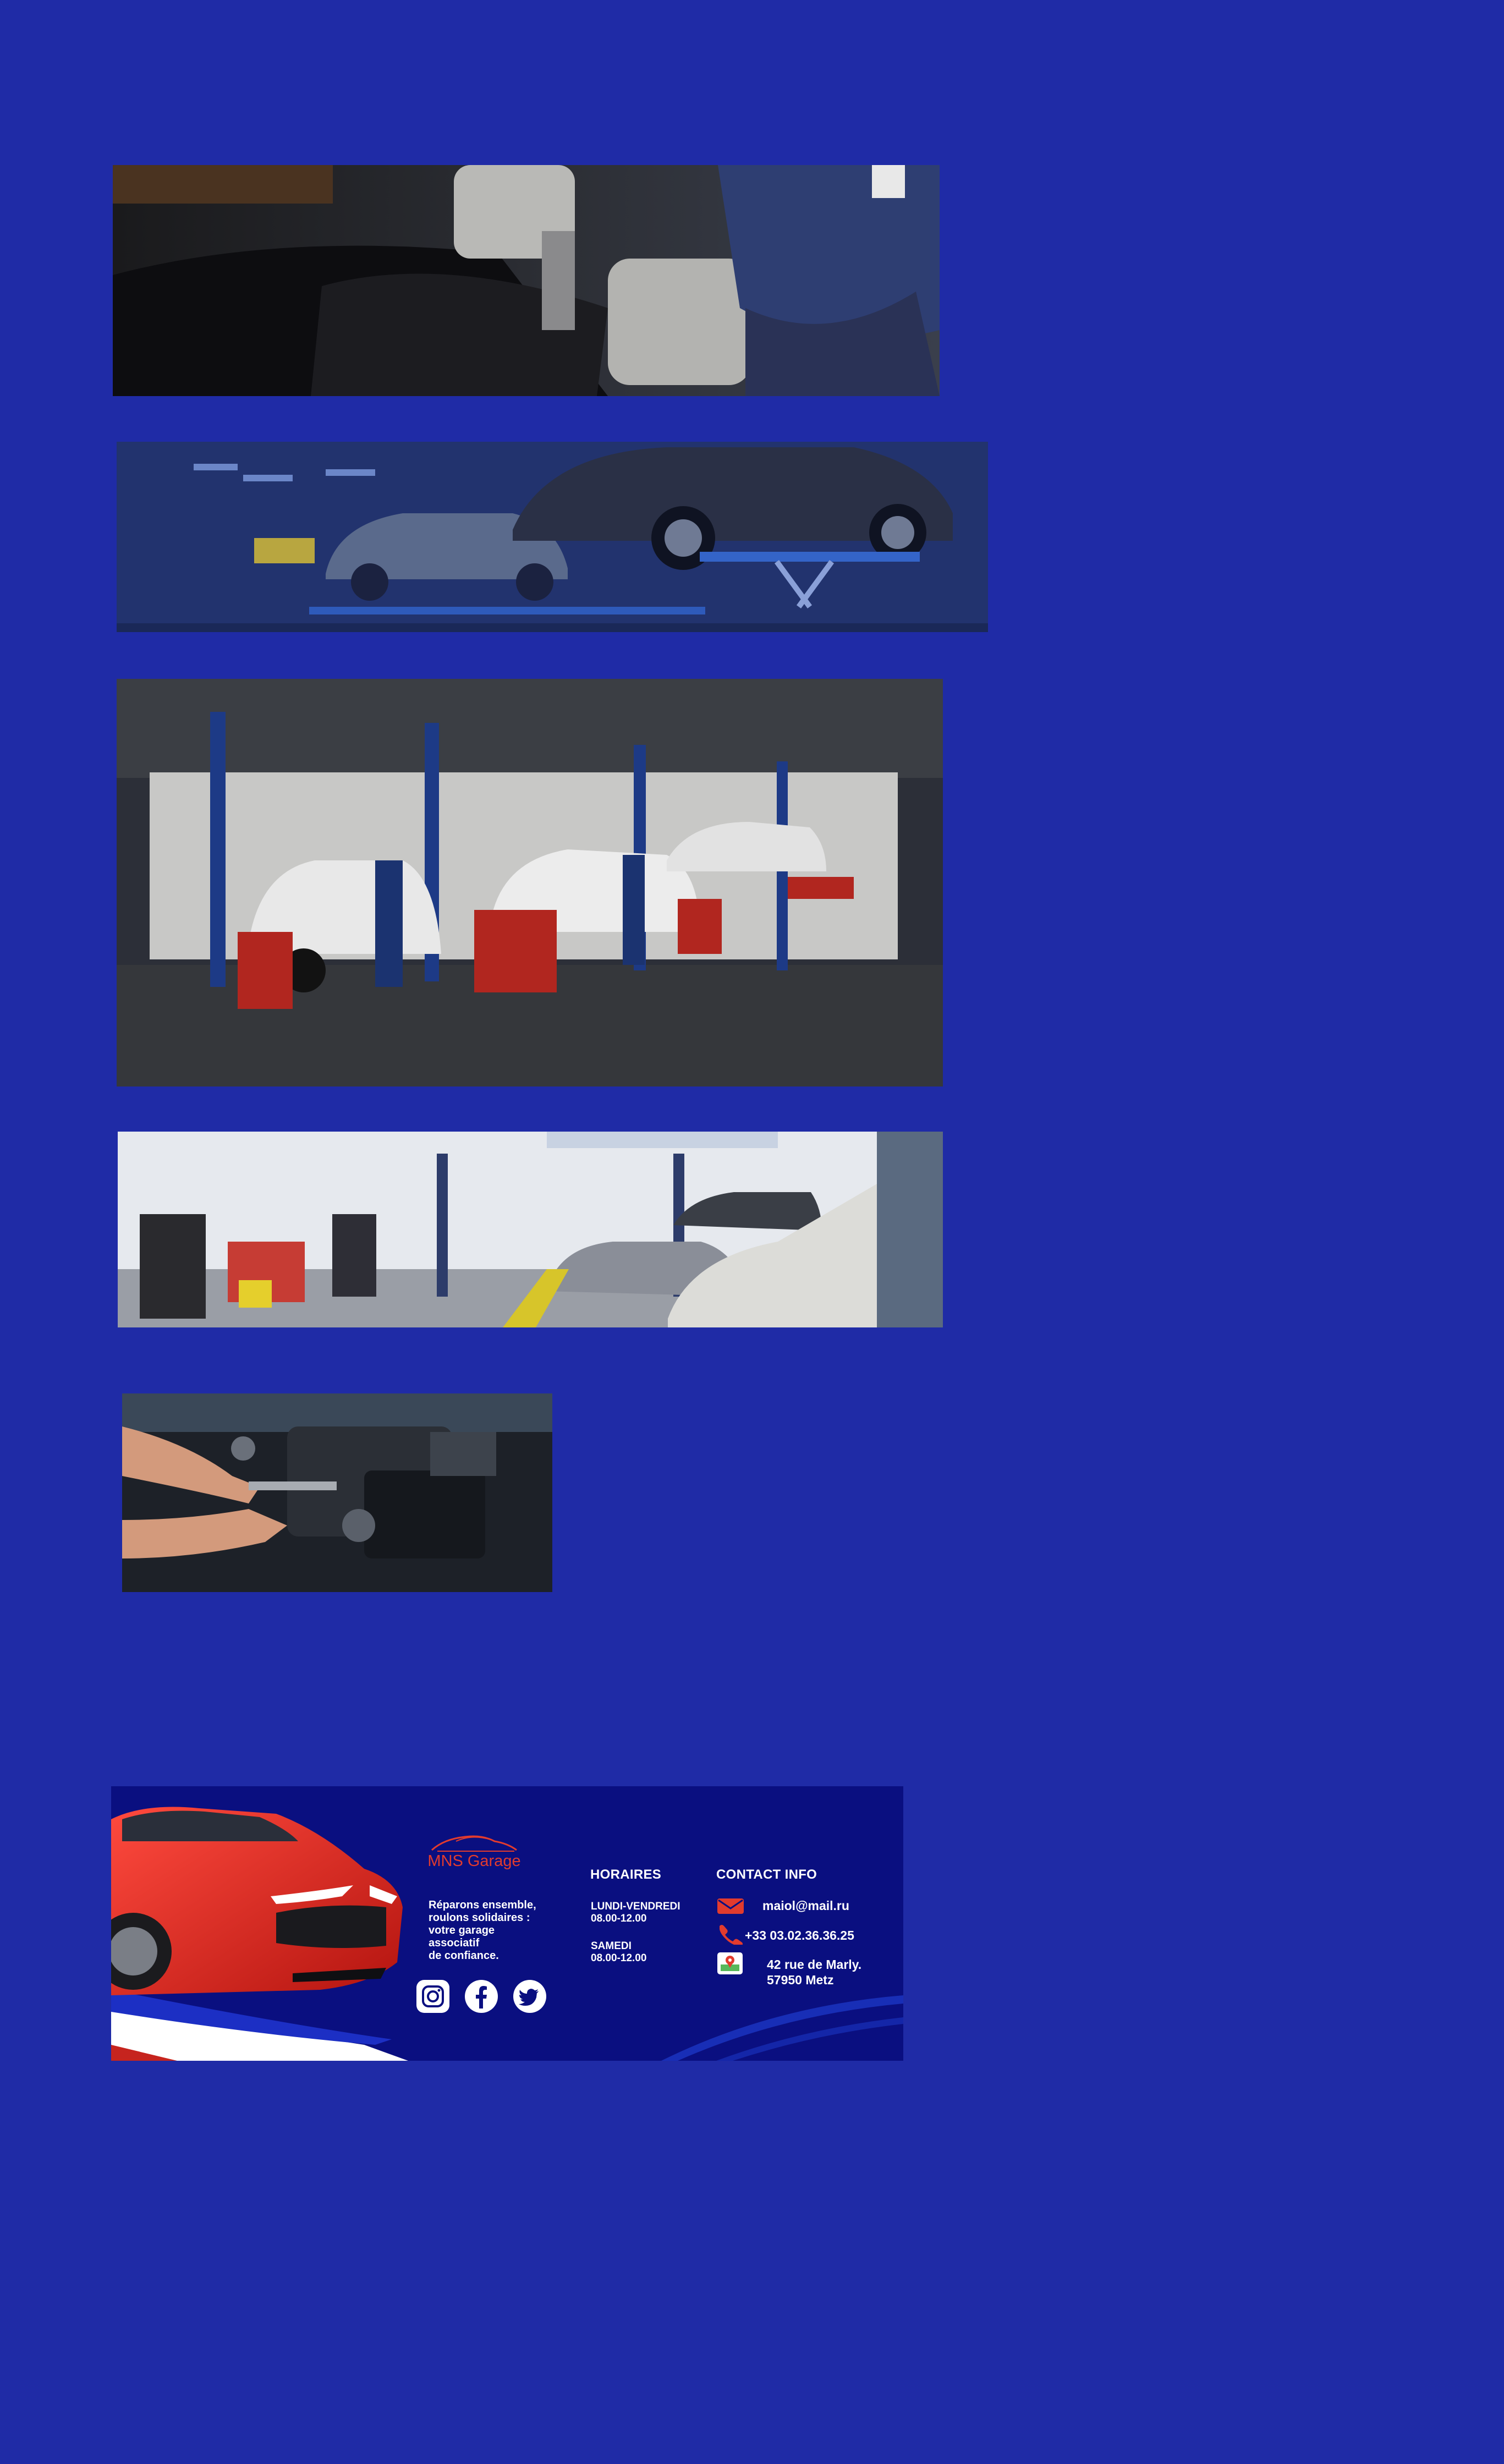 This screenshot has height=2464, width=1504. Describe the element at coordinates (474, 1861) in the screenshot. I see `brand-name: MNS Garage` at that location.